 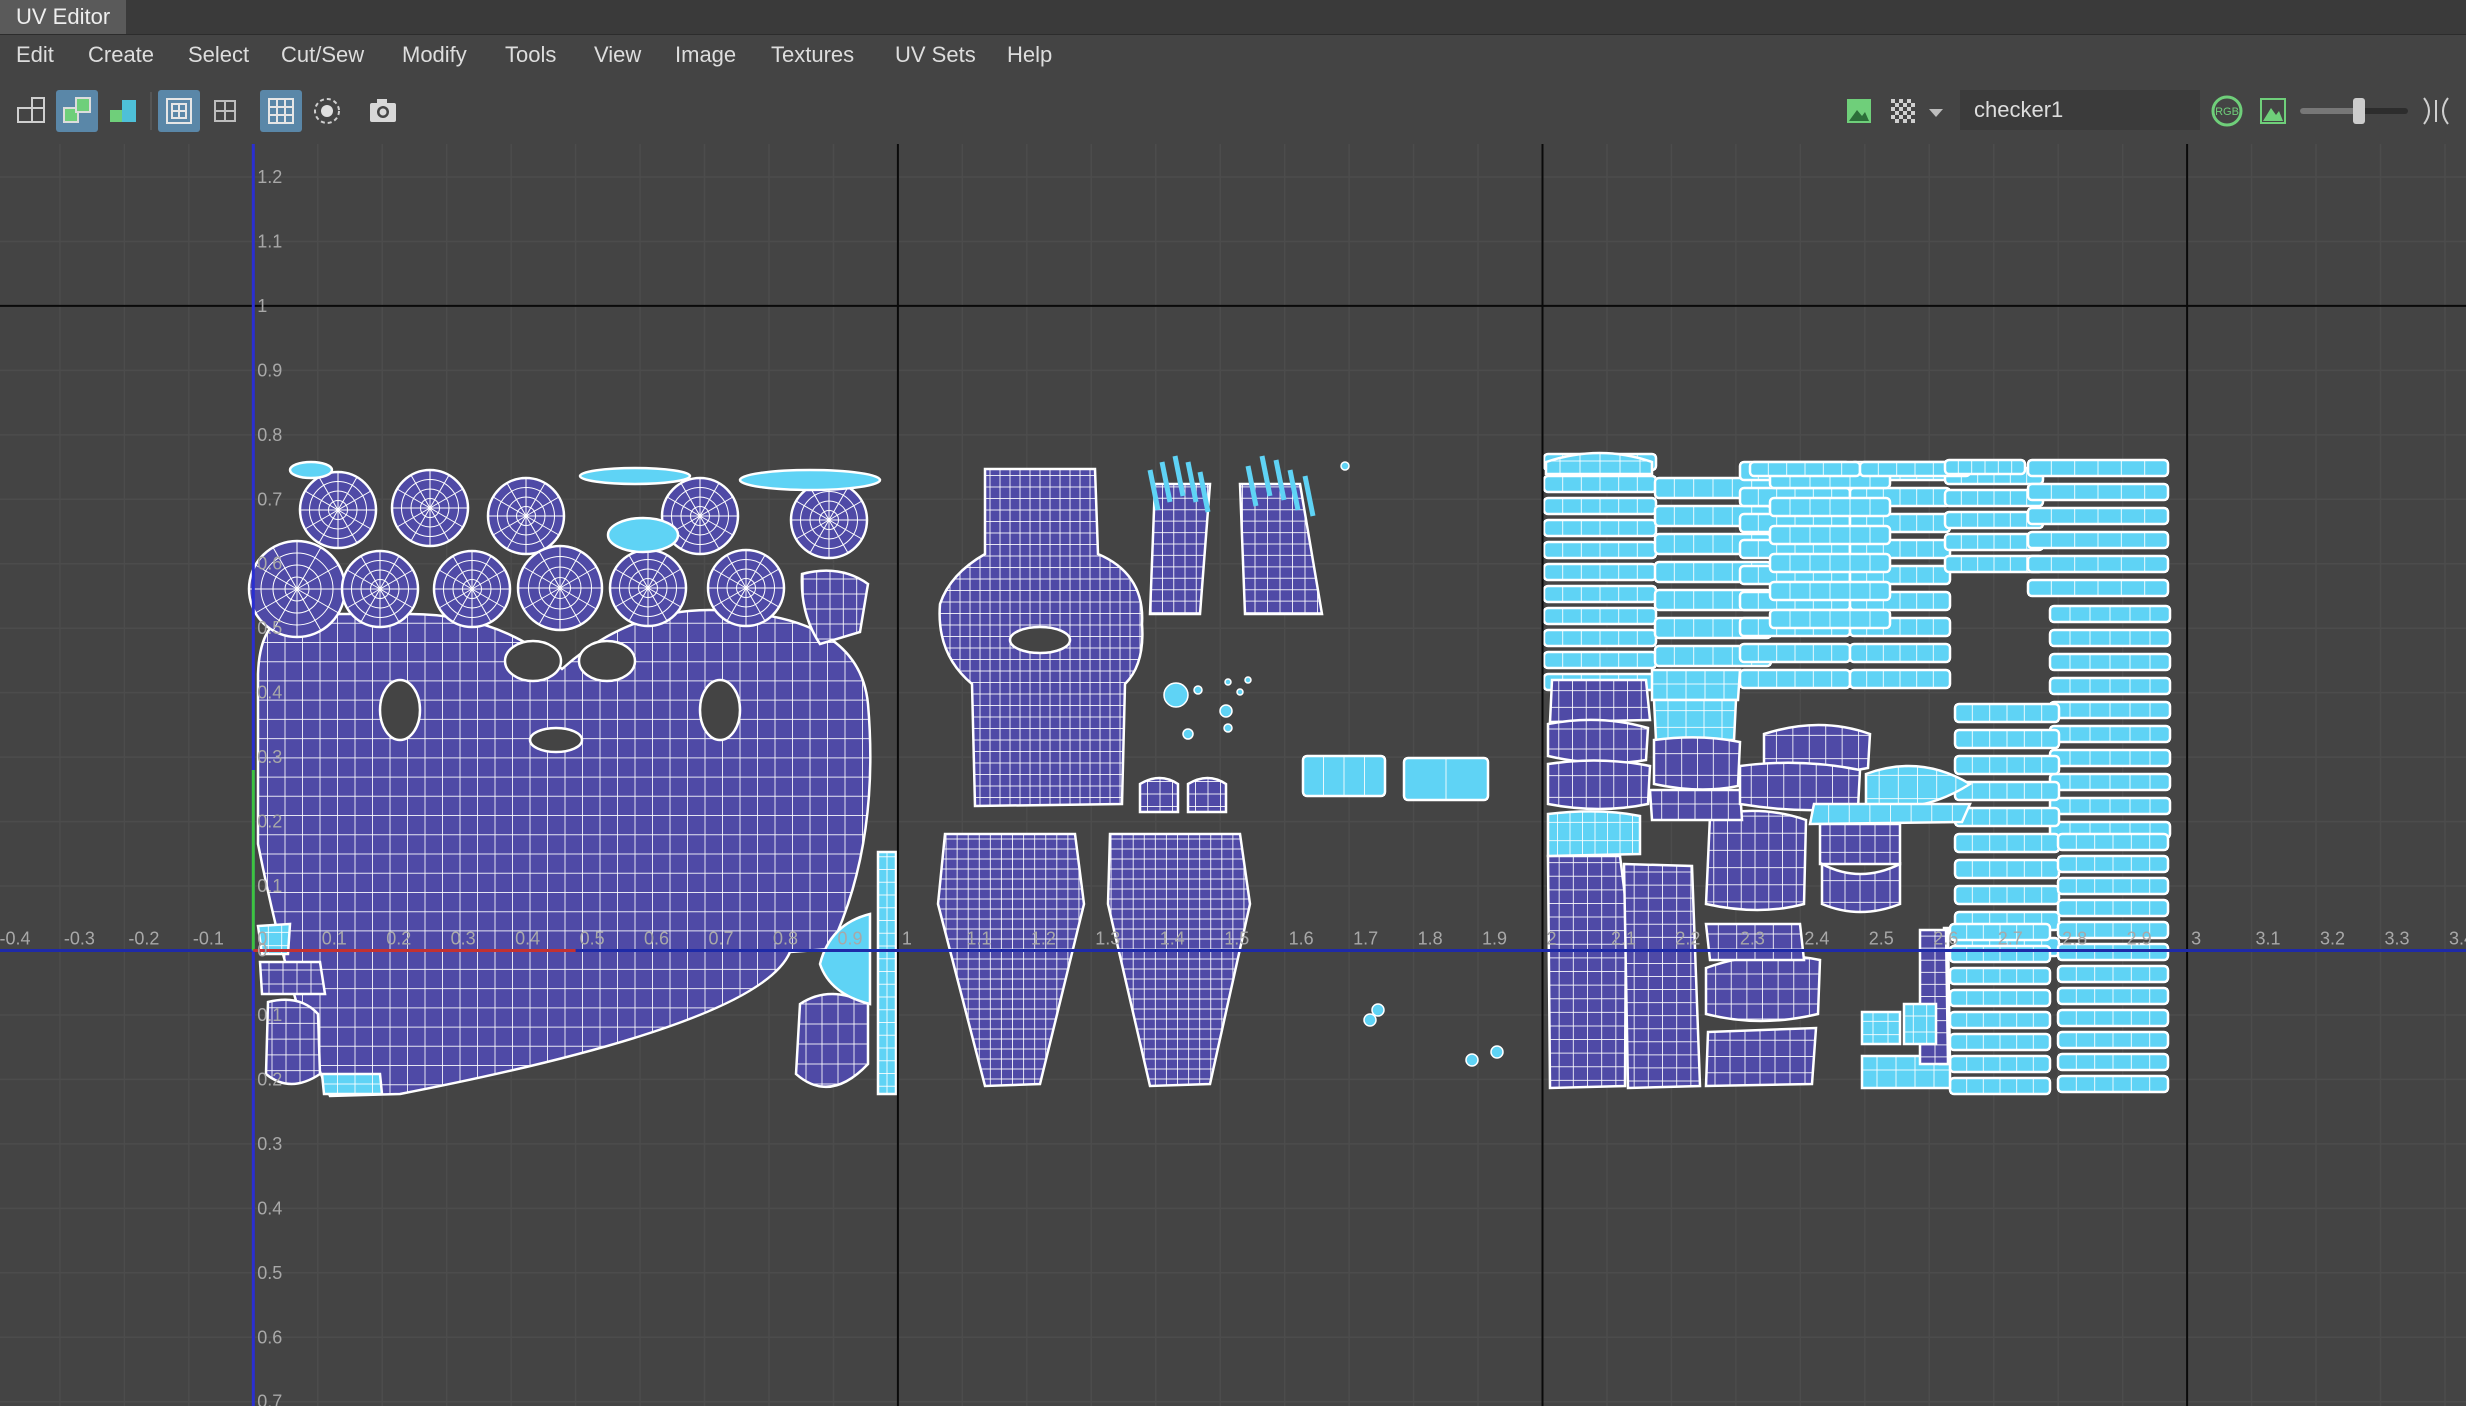 I want to click on menu-edit: Edit, so click(x=35, y=55).